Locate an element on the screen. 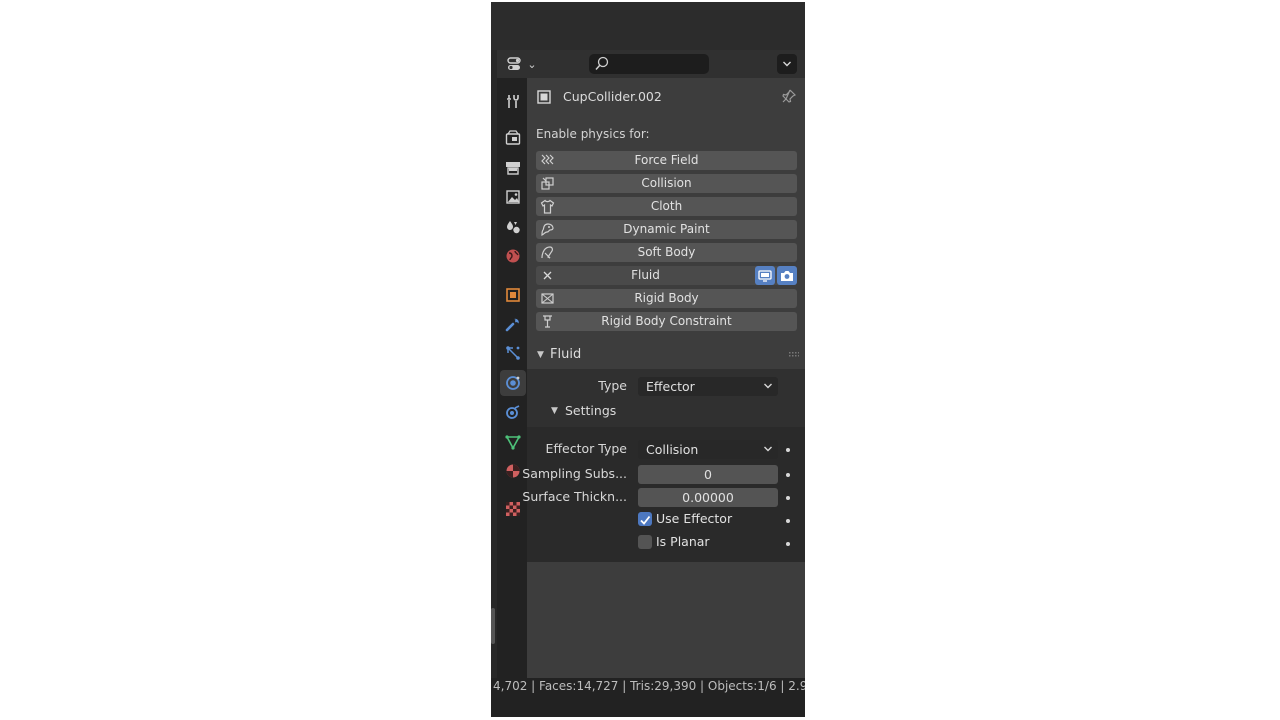  fluid-panel-title: Fluid is located at coordinates (566, 354).